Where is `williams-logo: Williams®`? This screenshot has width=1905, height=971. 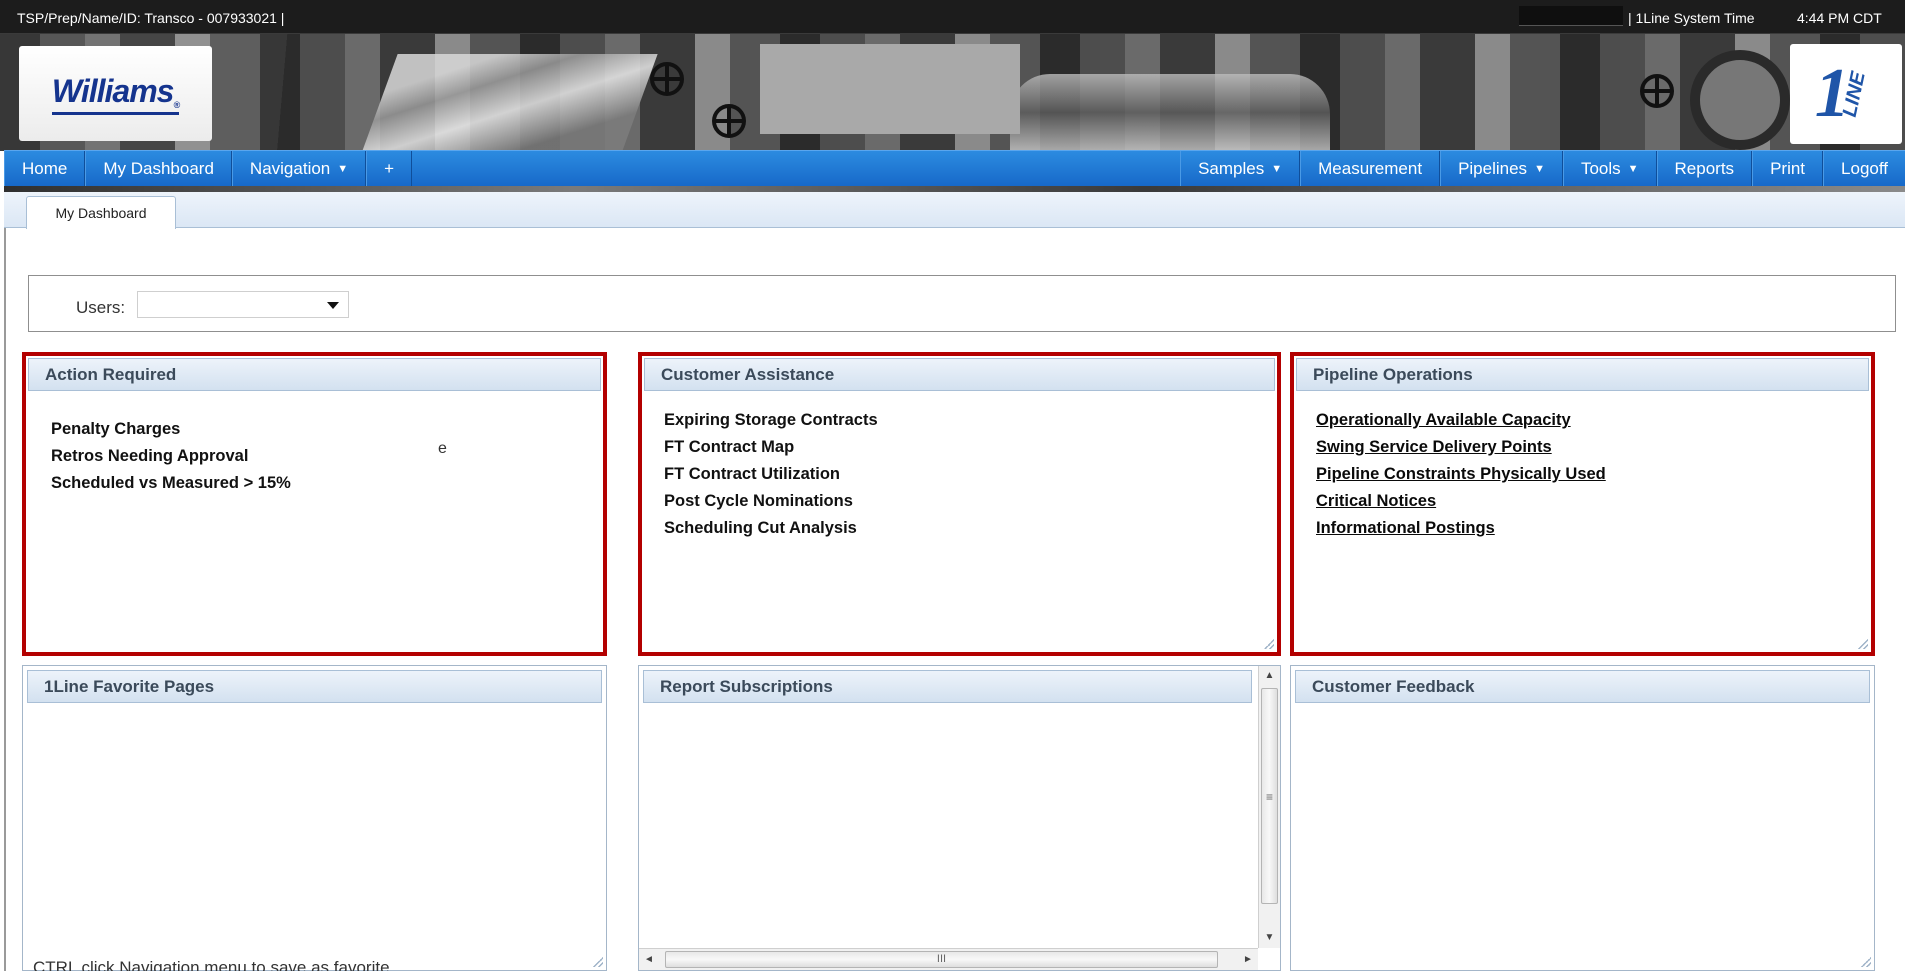
williams-logo: Williams® is located at coordinates (115, 93).